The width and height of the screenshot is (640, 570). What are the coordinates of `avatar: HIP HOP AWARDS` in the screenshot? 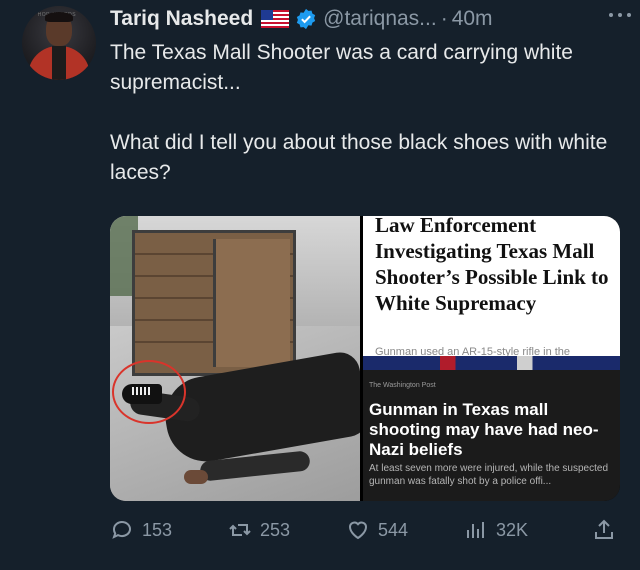 It's located at (59, 43).